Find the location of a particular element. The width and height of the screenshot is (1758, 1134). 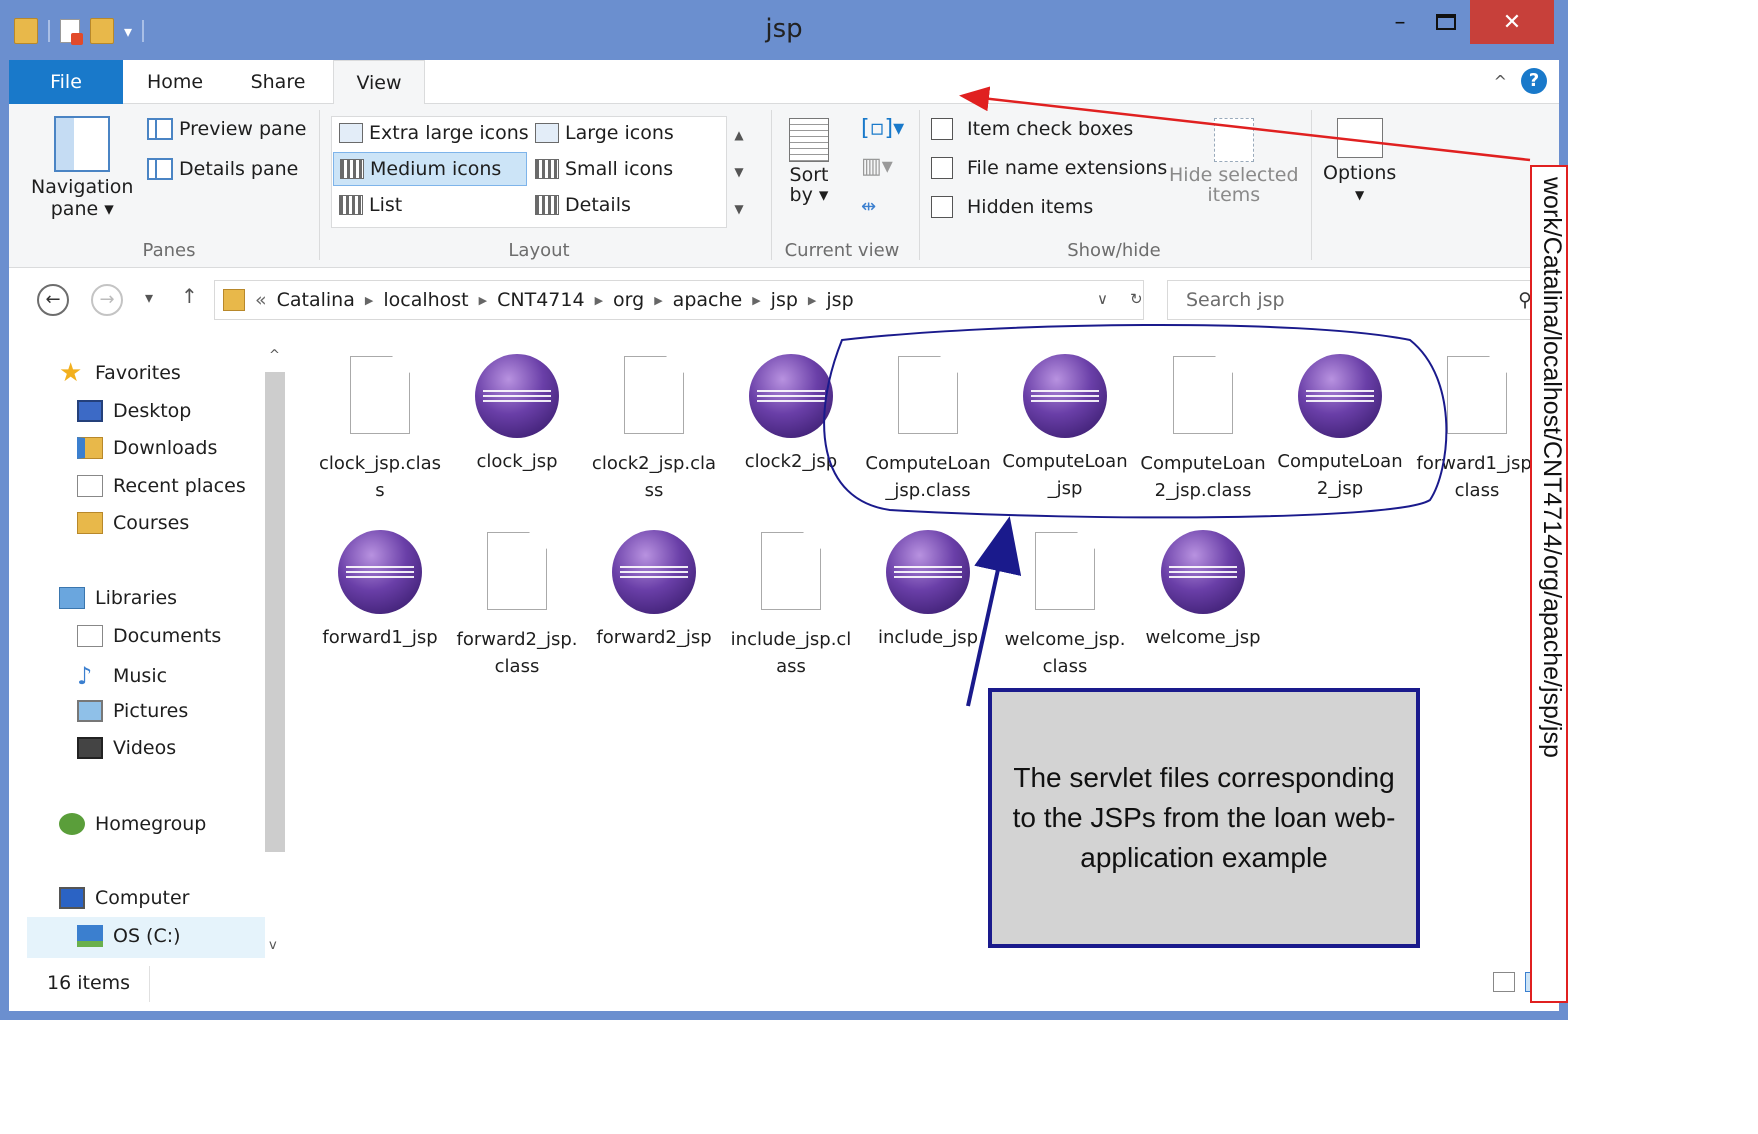

options-button: Options ▼ is located at coordinates (1359, 160).